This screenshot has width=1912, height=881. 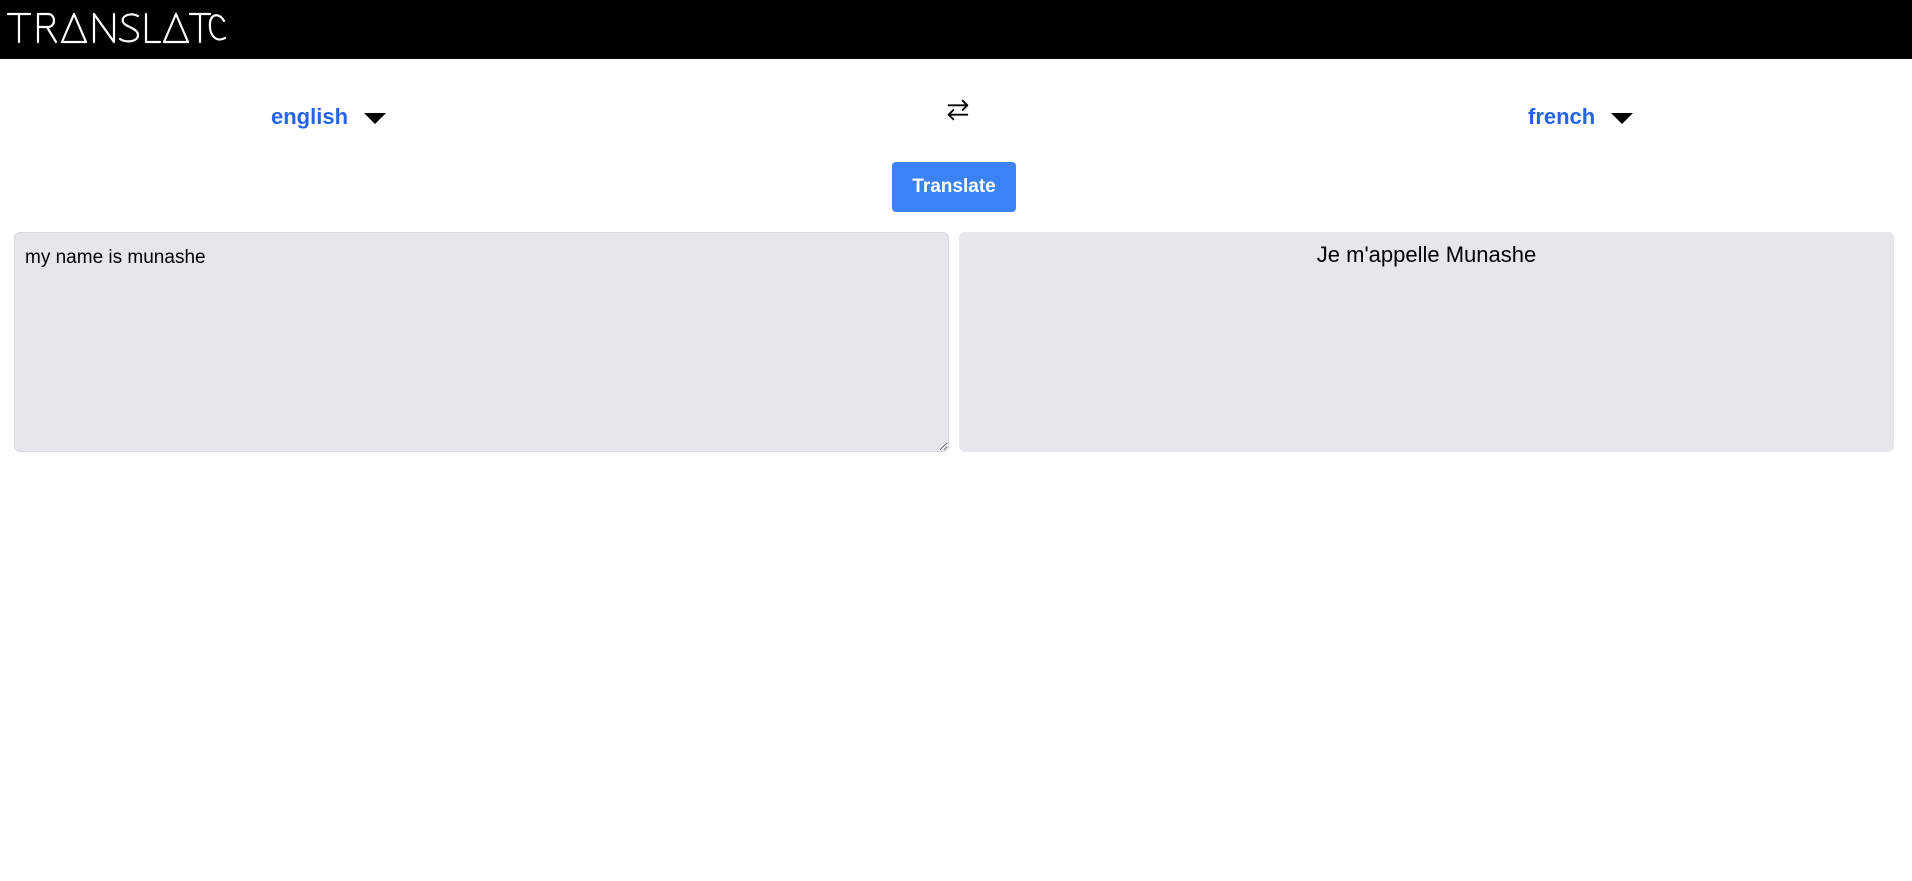 I want to click on translate-button: Translate, so click(x=954, y=187).